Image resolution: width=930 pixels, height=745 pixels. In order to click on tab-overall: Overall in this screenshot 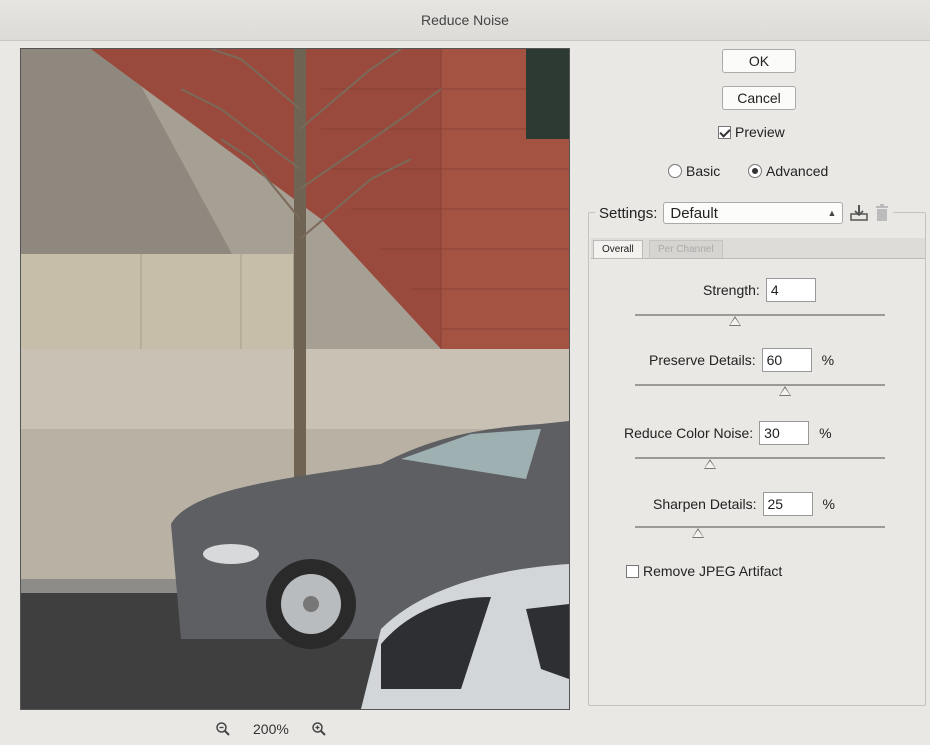, I will do `click(618, 249)`.